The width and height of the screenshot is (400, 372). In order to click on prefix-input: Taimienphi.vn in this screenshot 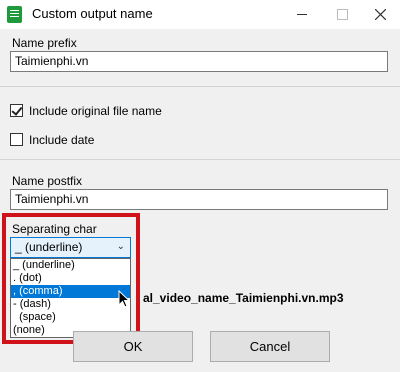, I will do `click(199, 61)`.